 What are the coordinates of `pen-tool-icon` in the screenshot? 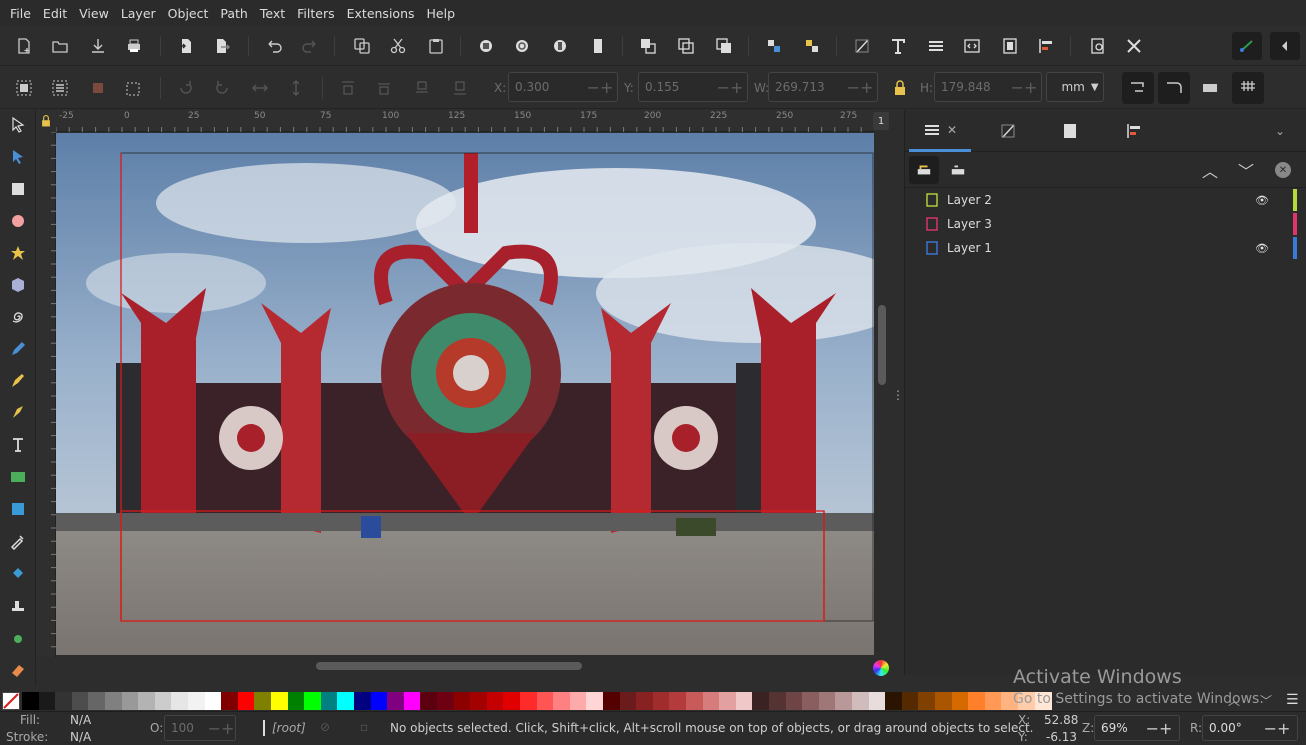 It's located at (18, 381).